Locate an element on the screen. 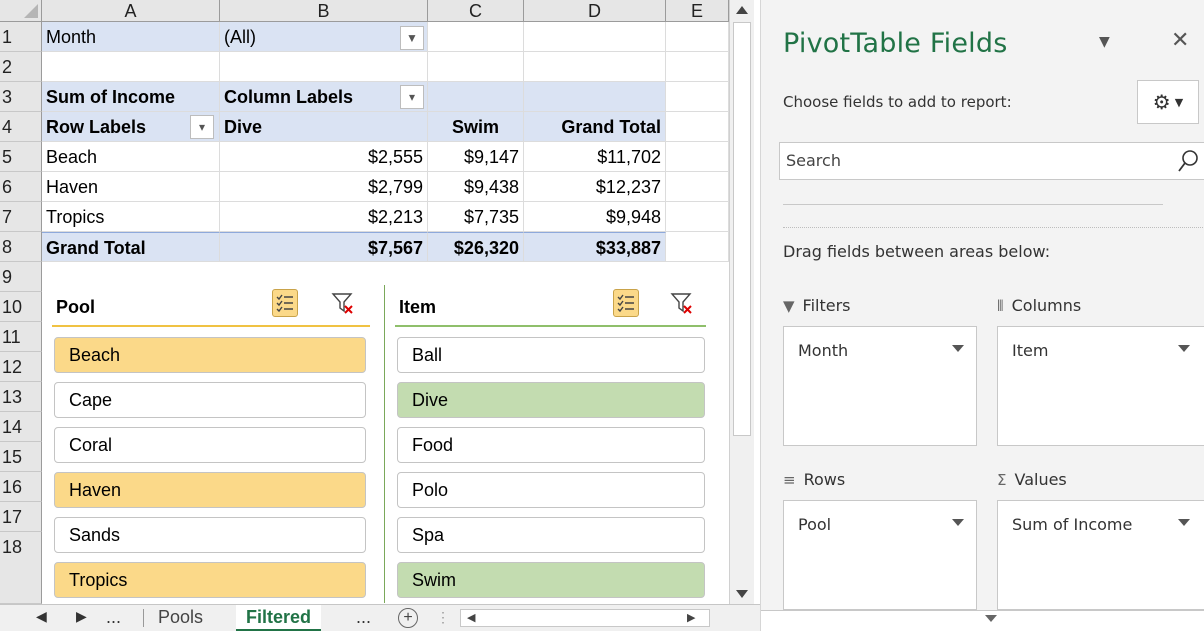  row-header-10: 10 is located at coordinates (21, 307).